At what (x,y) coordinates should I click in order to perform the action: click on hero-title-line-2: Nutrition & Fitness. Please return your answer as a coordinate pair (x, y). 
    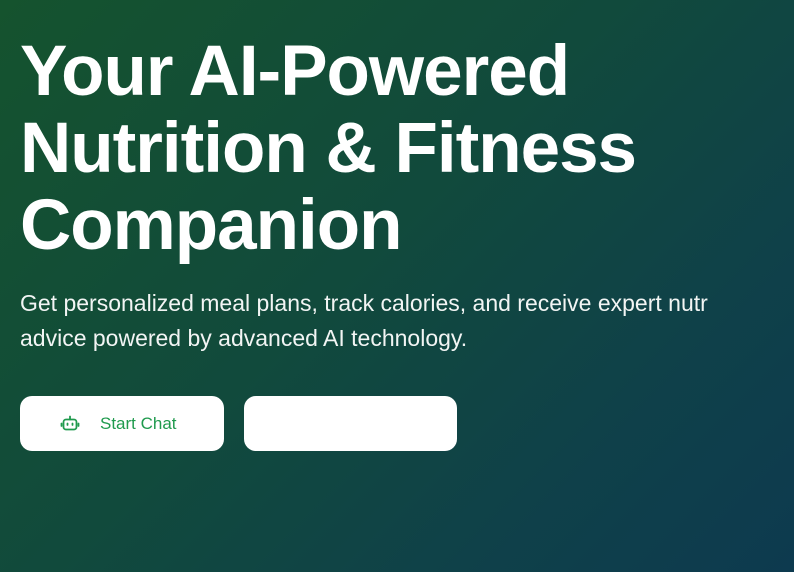
    Looking at the image, I should click on (328, 148).